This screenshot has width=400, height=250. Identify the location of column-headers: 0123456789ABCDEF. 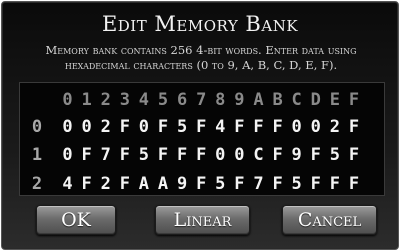
(211, 100).